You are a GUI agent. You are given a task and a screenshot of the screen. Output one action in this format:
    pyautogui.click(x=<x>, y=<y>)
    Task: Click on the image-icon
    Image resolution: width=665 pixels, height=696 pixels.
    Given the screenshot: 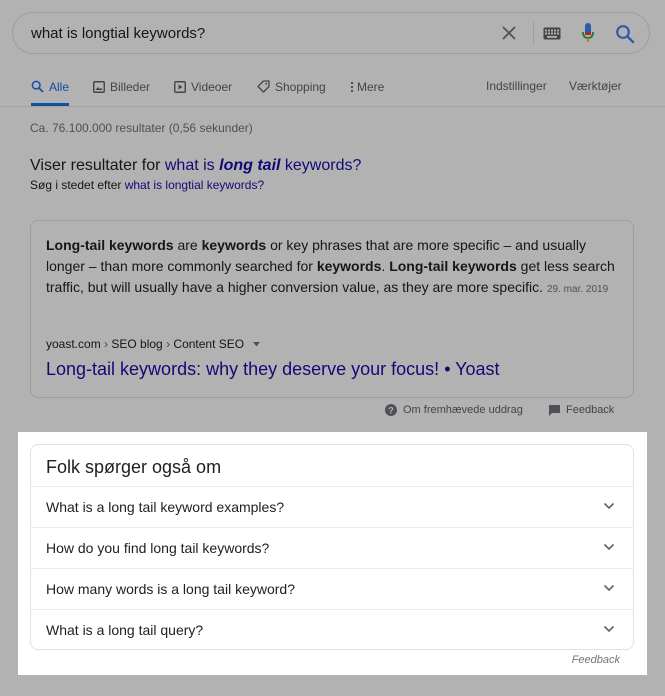 What is the action you would take?
    pyautogui.click(x=99, y=86)
    